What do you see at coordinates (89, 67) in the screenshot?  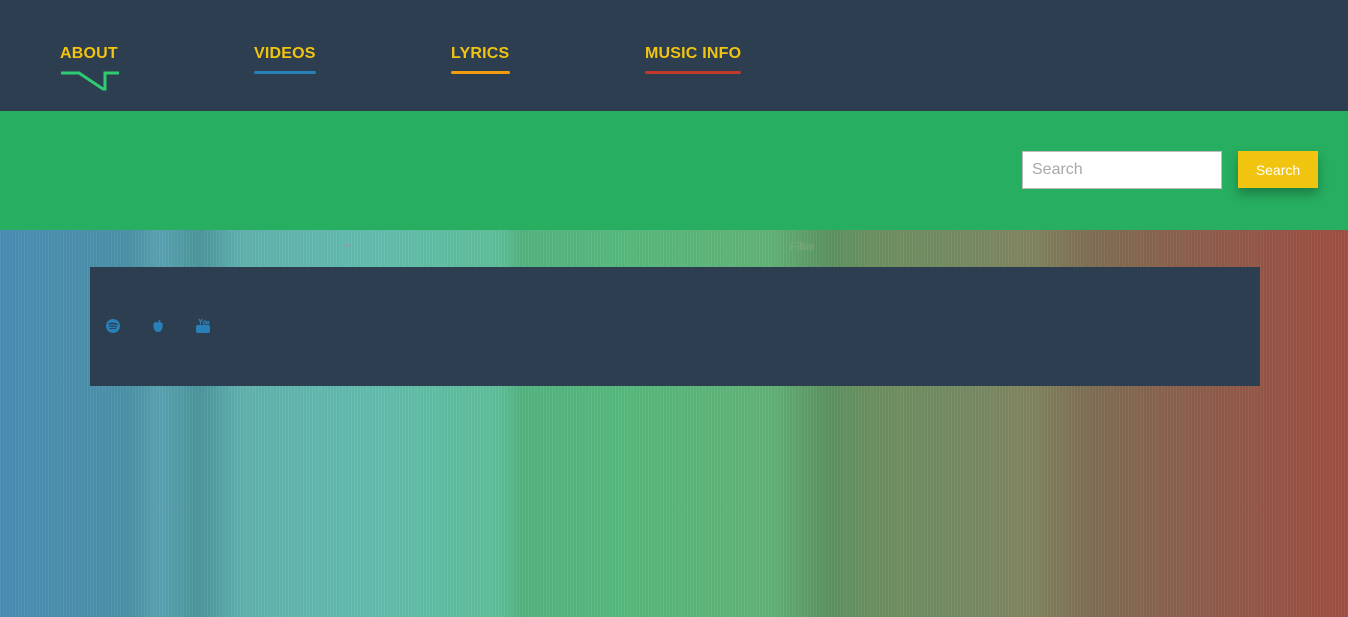 I see `nav-about-link: ABOUT` at bounding box center [89, 67].